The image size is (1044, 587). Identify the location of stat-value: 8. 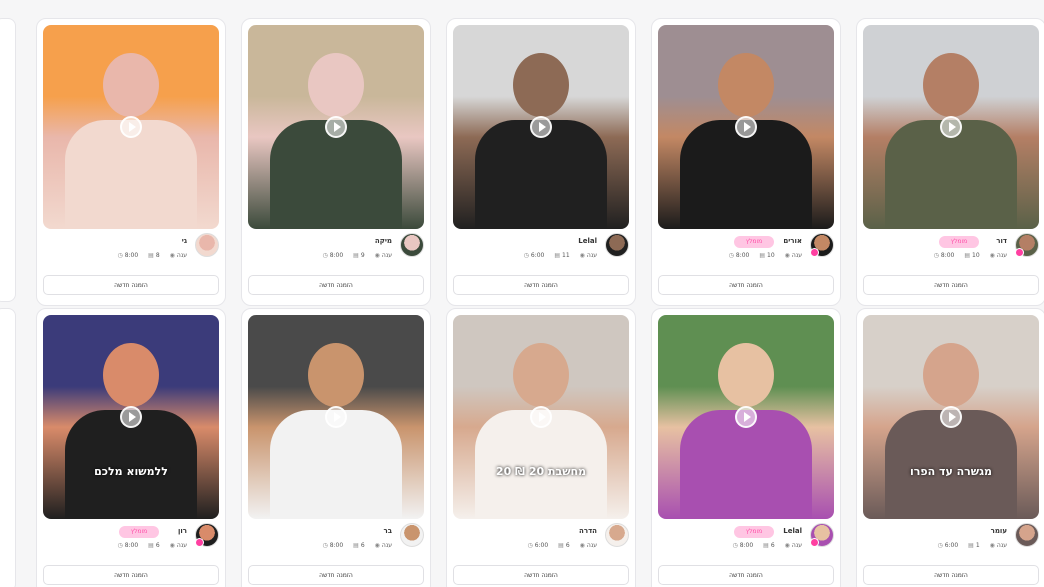
(157, 255).